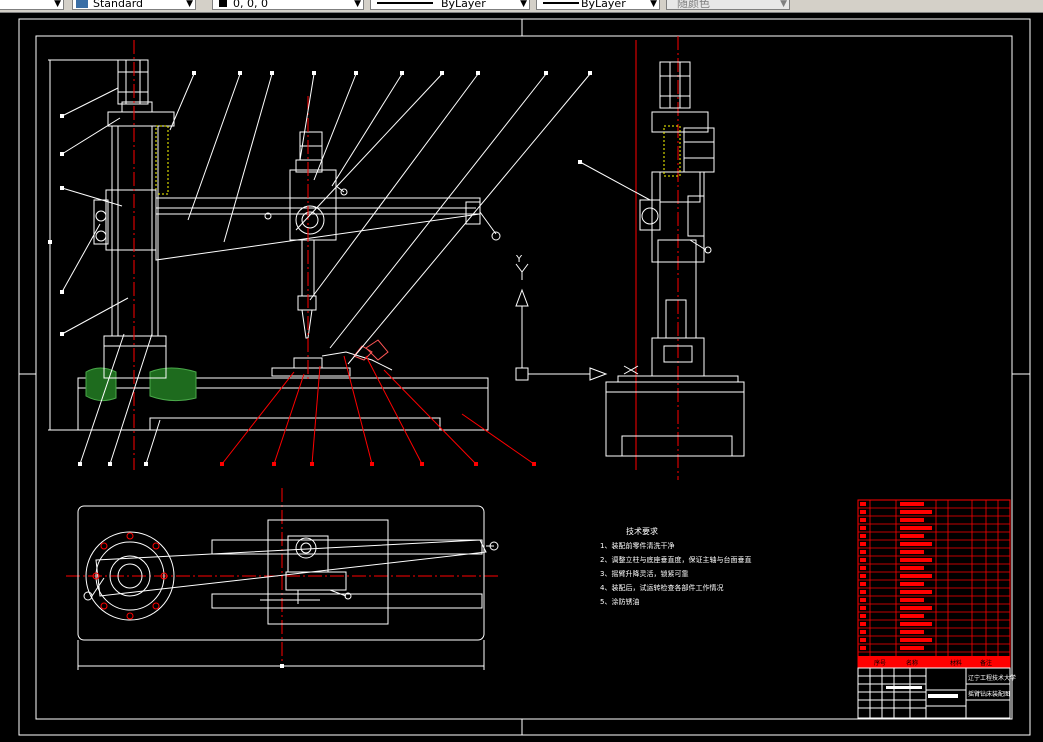 This screenshot has height=742, width=1043. I want to click on color-swatch-icon, so click(223, 3).